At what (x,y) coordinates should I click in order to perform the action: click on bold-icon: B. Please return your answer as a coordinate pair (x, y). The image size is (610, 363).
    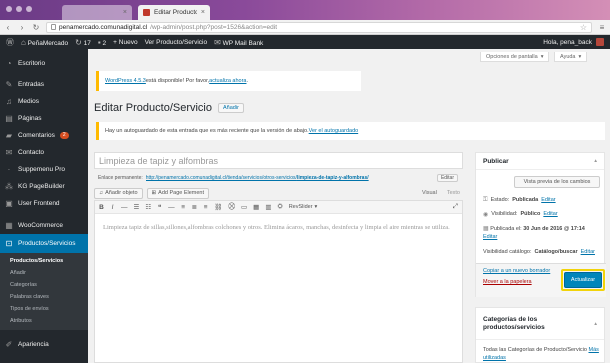
    Looking at the image, I should click on (101, 207).